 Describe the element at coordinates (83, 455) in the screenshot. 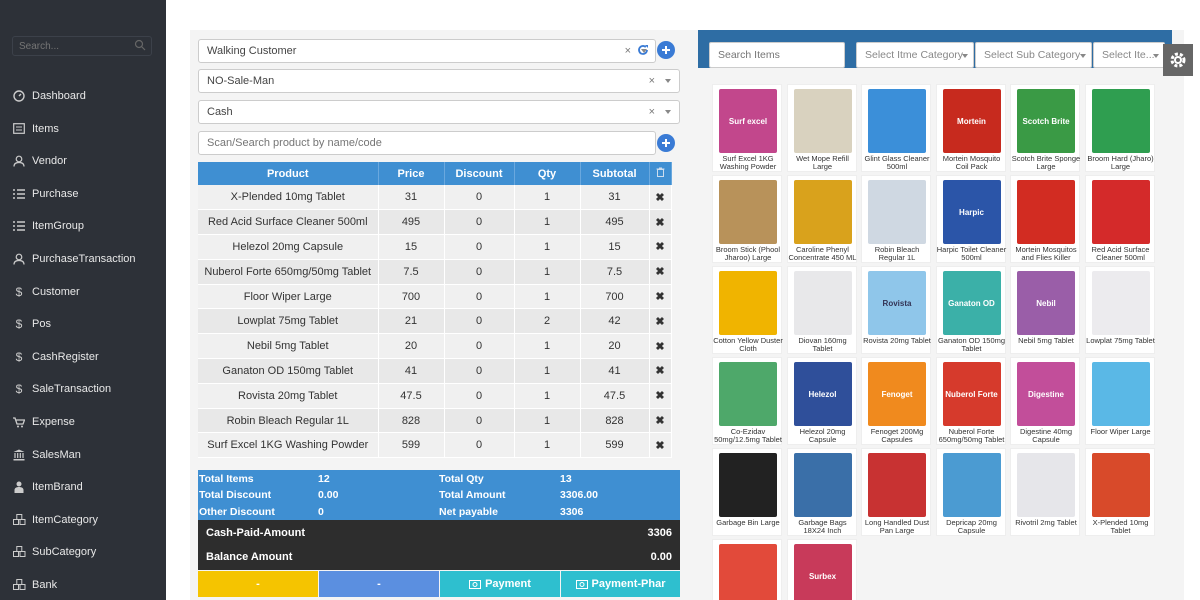

I see `sidebar-item-salesman: SalesMan` at that location.